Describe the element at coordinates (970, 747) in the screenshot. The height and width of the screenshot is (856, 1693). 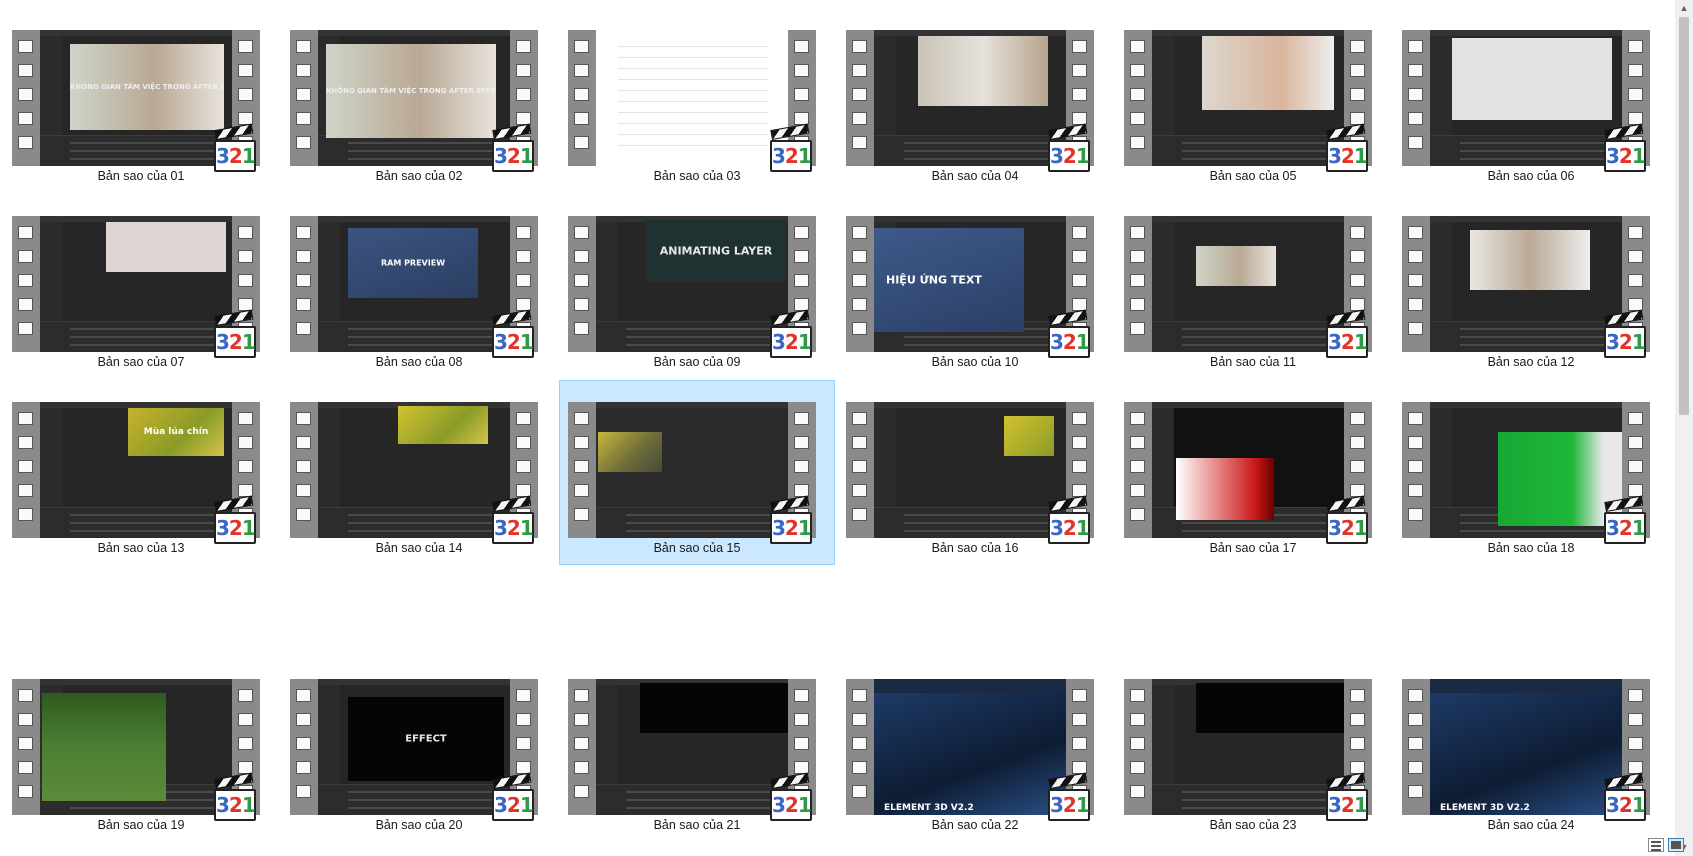
I see `video-frame: ELEMENT 3D V2.2` at that location.